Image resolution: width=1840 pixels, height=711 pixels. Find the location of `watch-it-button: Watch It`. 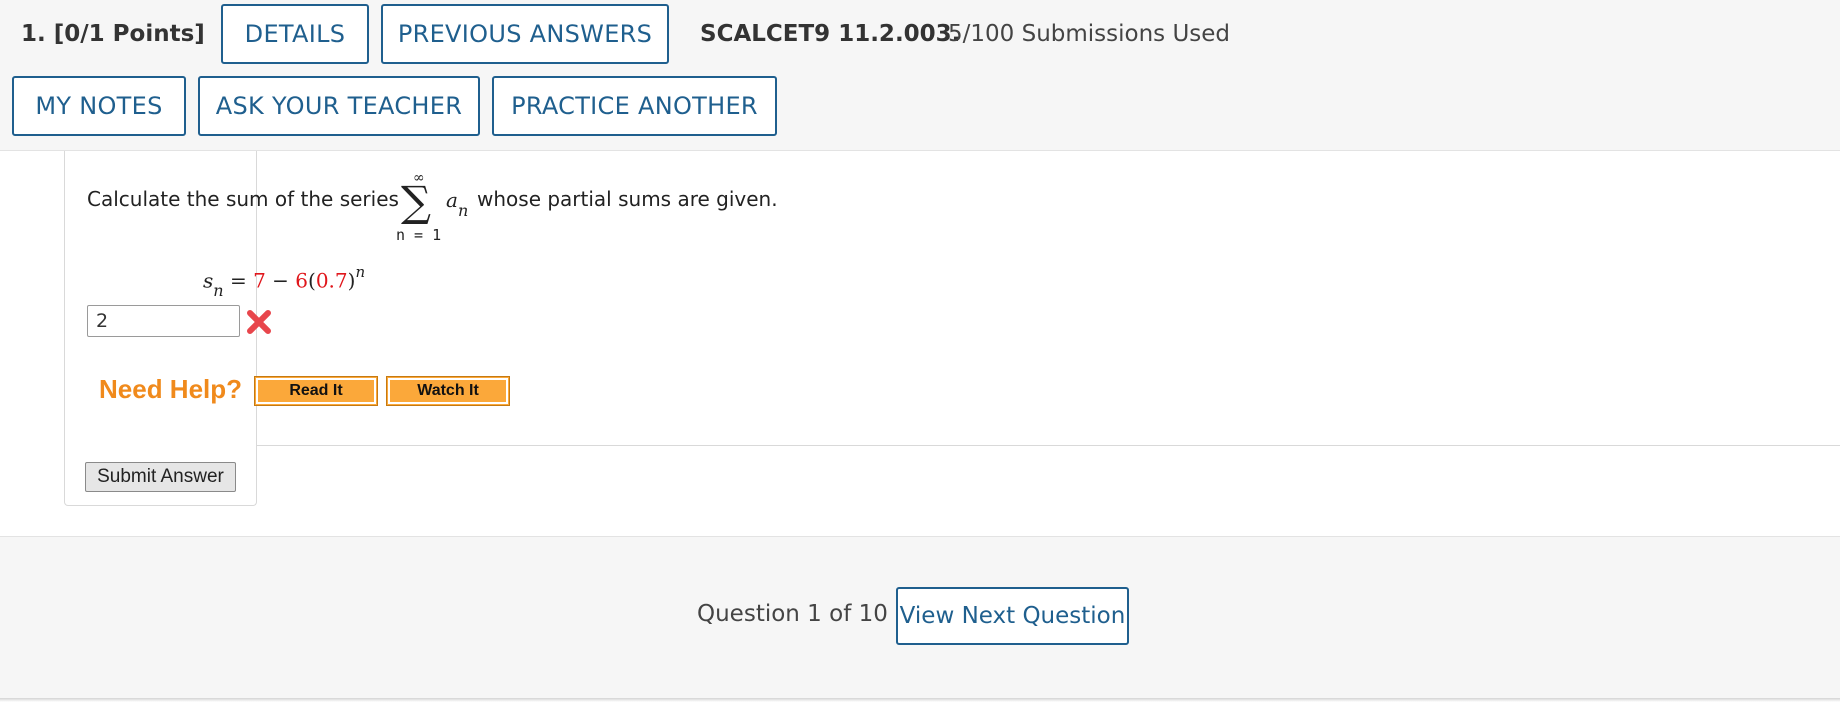

watch-it-button: Watch It is located at coordinates (448, 391).